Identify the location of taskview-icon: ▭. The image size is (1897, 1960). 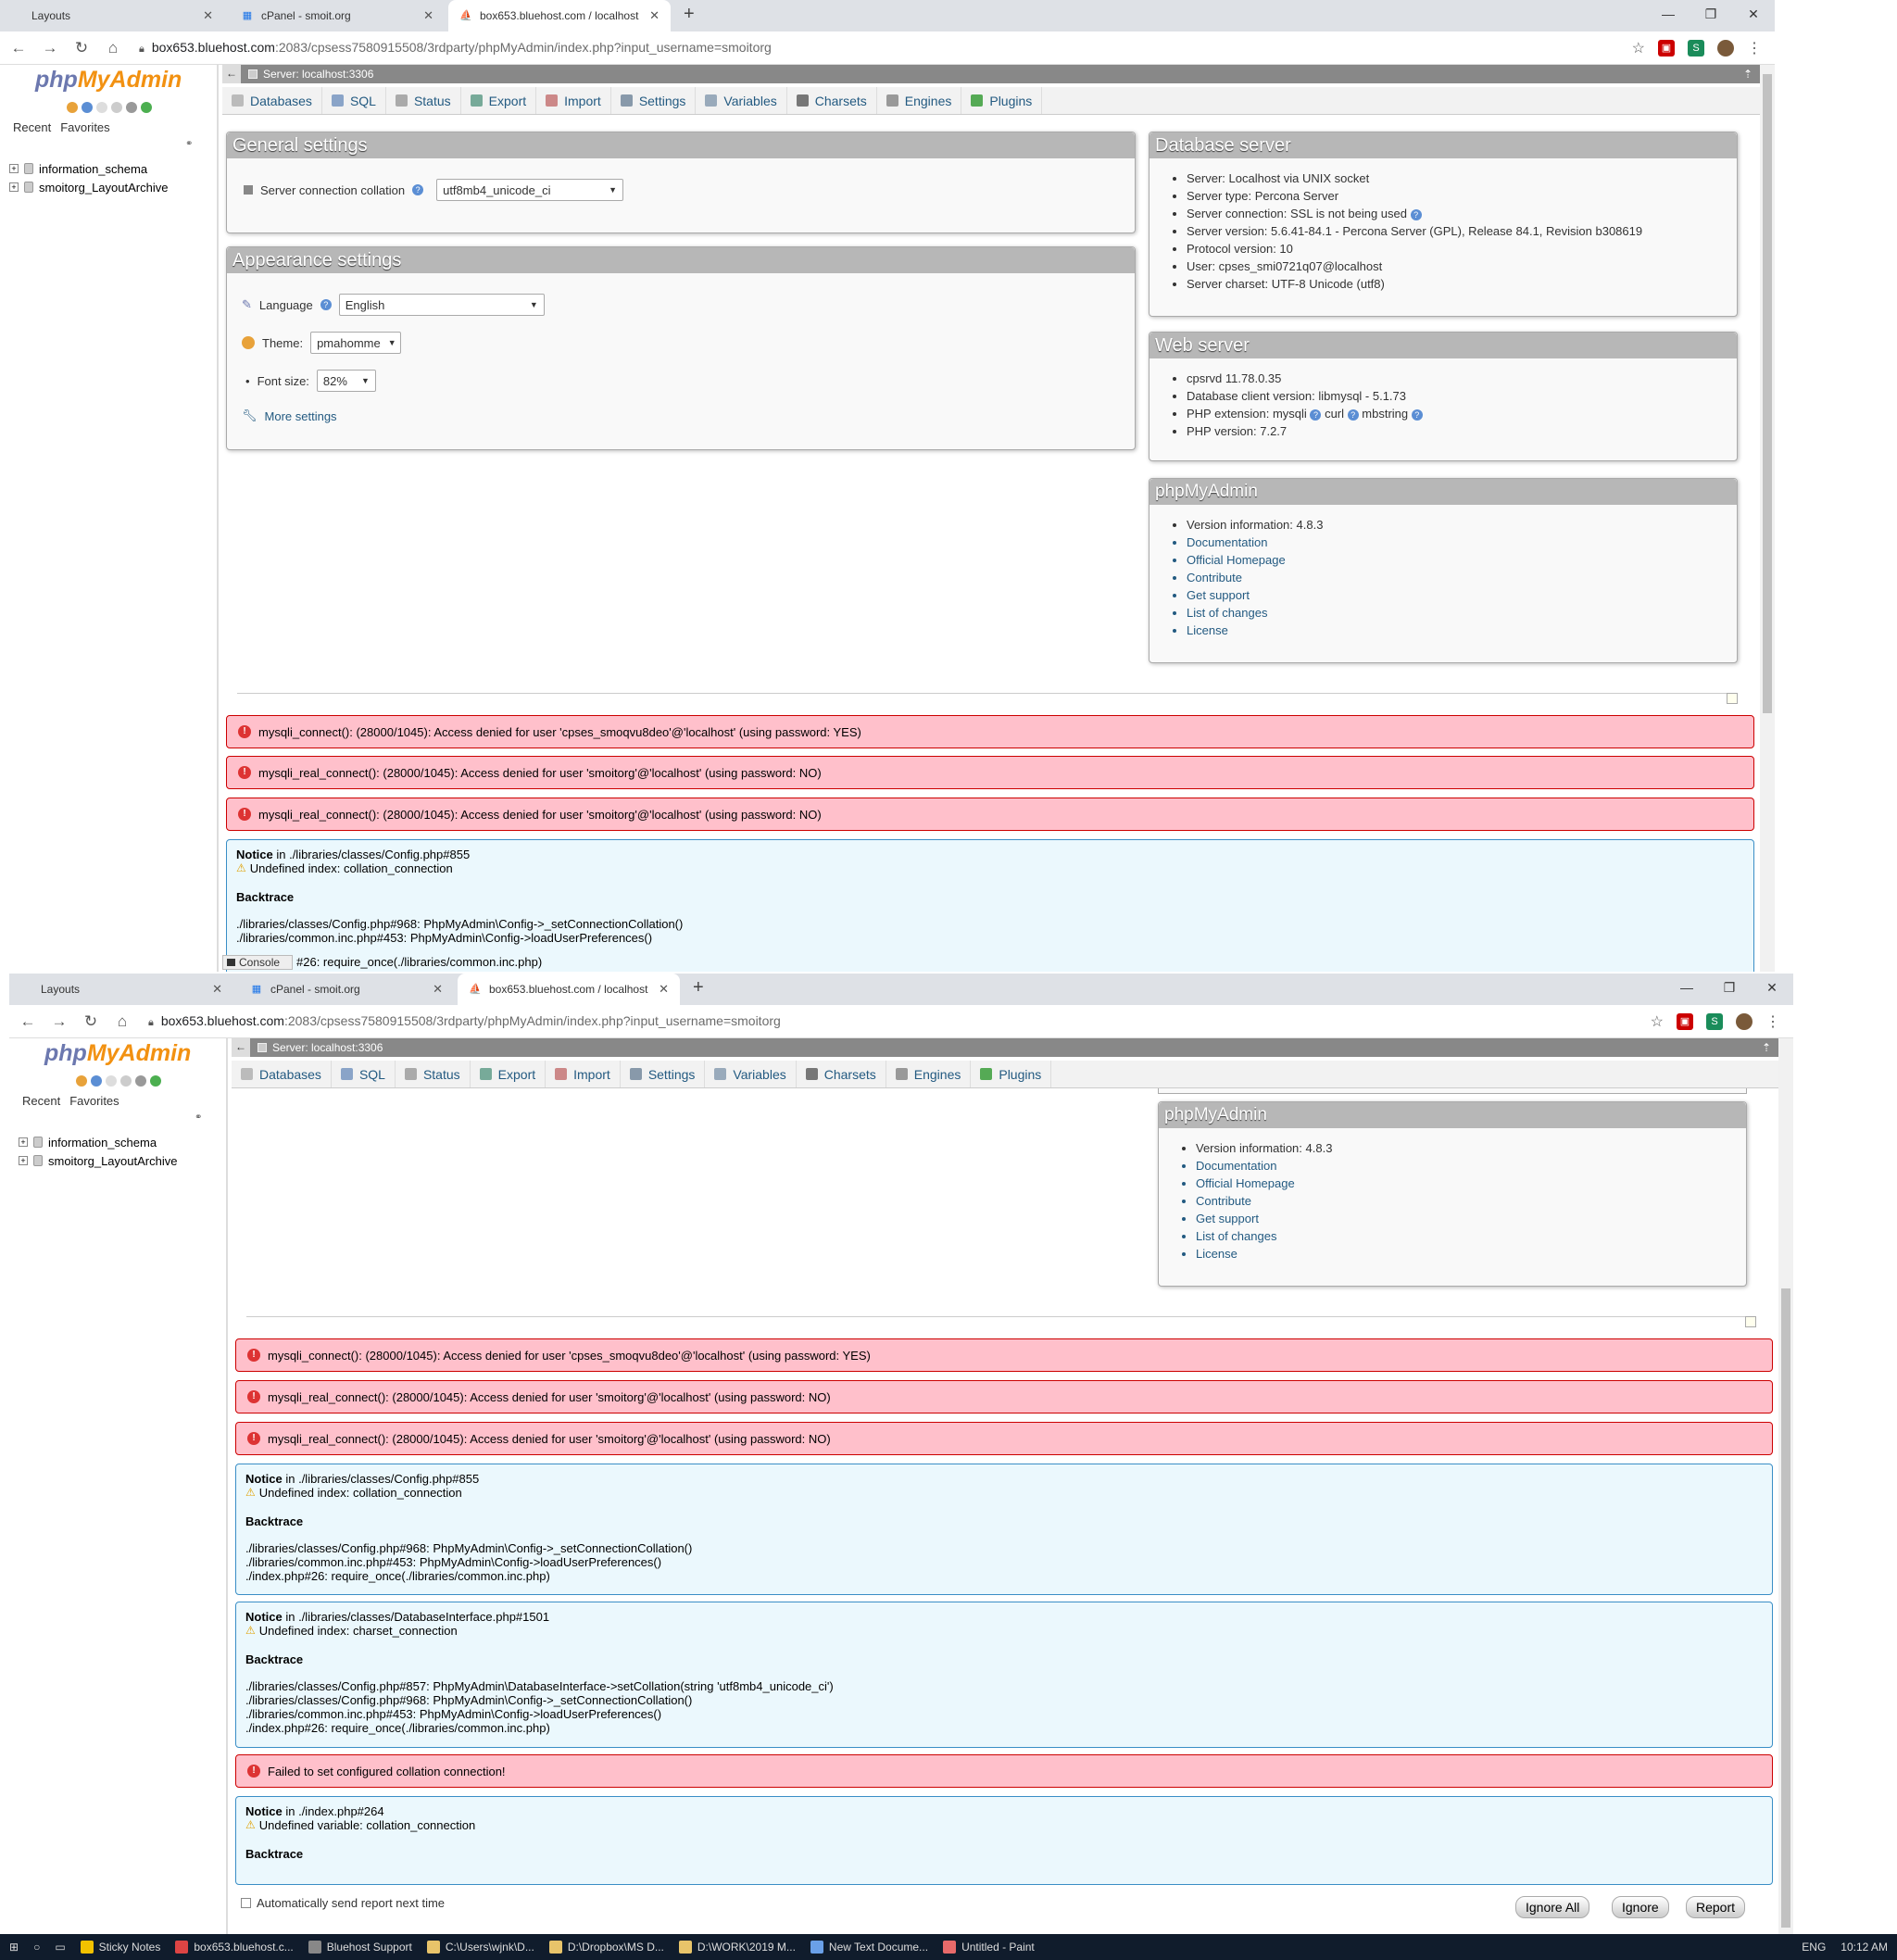
(60, 1947).